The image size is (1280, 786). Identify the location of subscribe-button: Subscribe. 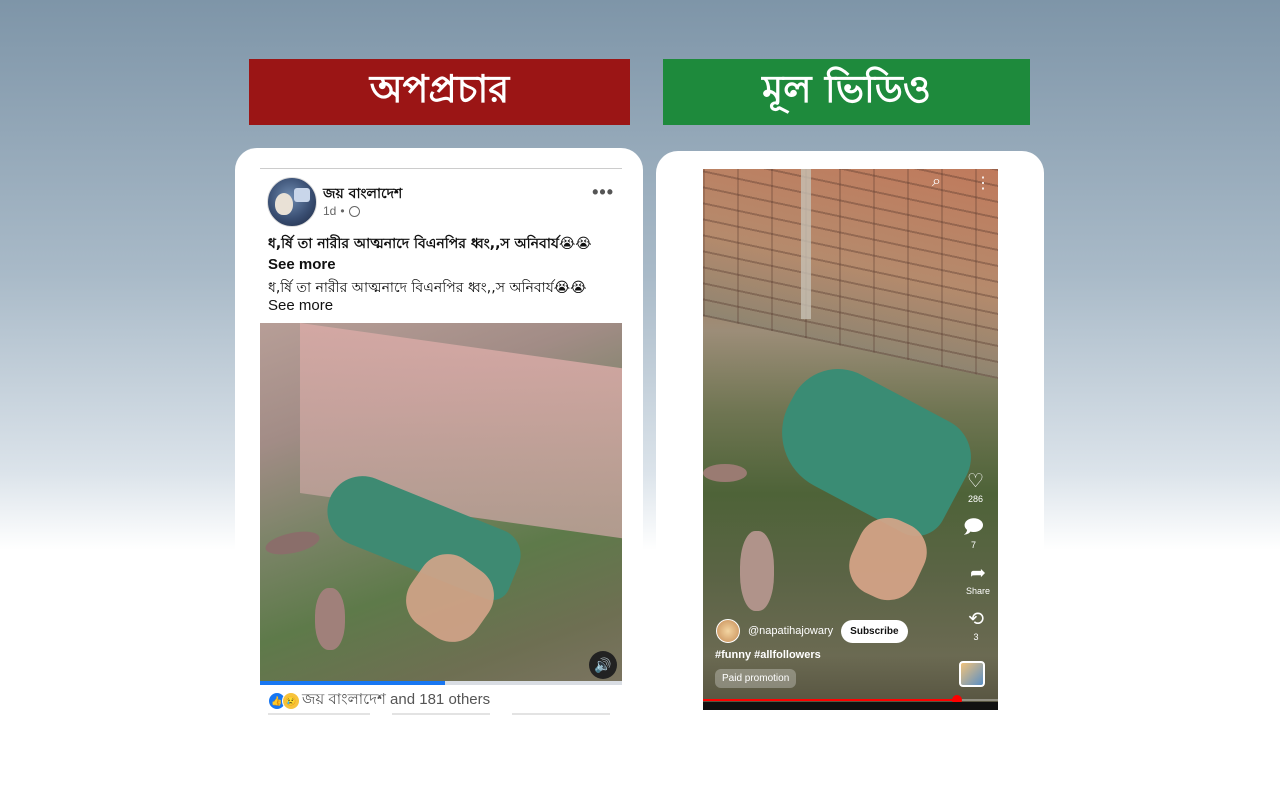
(874, 631).